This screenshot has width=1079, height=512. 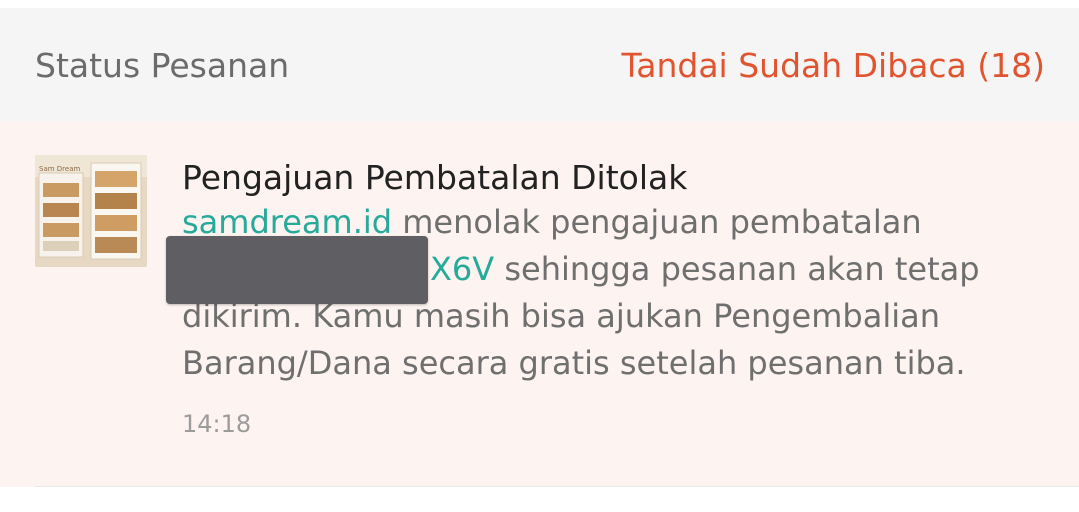 I want to click on order-id-link: X6V, so click(x=462, y=269).